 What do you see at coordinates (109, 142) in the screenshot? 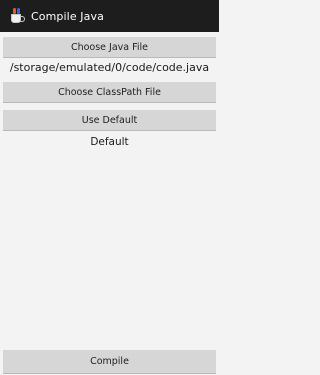
I see `classpath-value: Default` at bounding box center [109, 142].